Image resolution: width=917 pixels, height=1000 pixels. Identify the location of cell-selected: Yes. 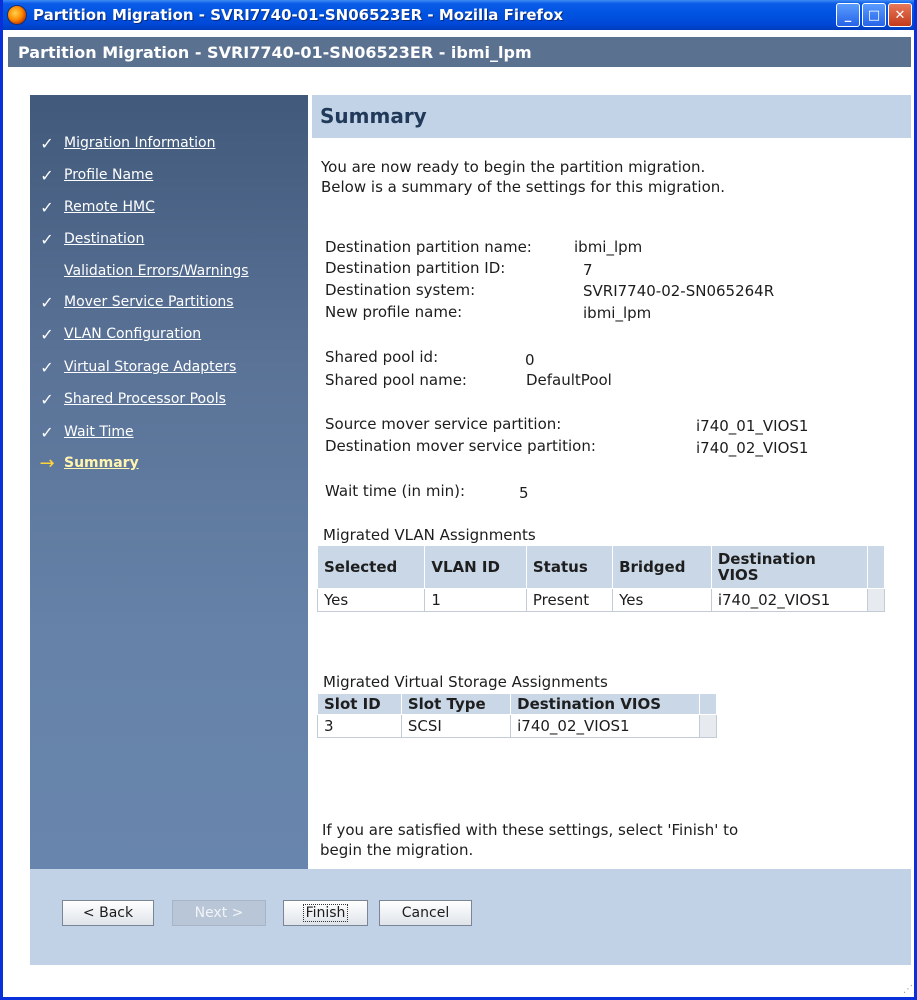
(371, 600).